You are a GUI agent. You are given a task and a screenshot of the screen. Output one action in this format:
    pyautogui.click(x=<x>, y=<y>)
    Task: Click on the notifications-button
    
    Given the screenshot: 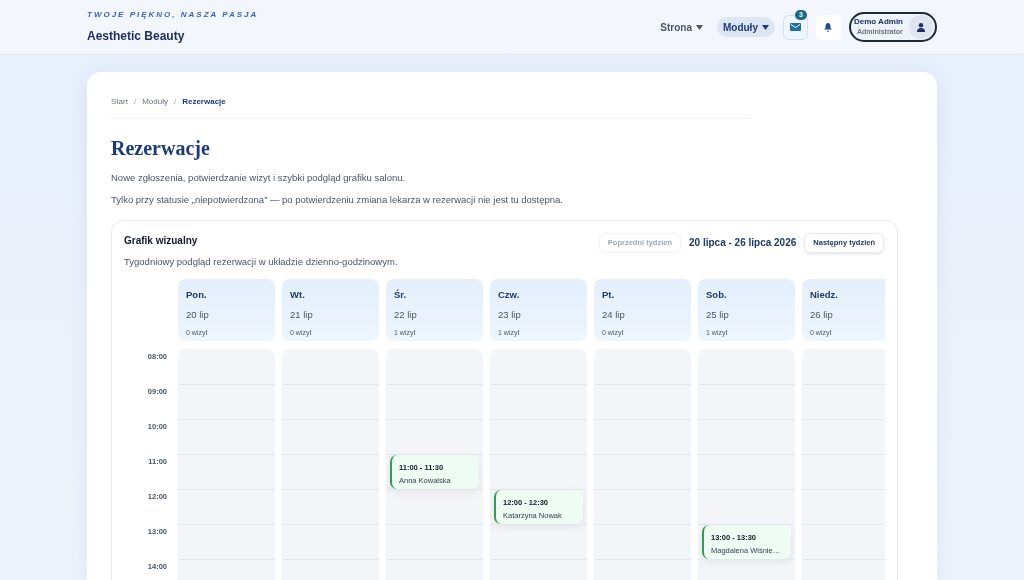 What is the action you would take?
    pyautogui.click(x=828, y=27)
    